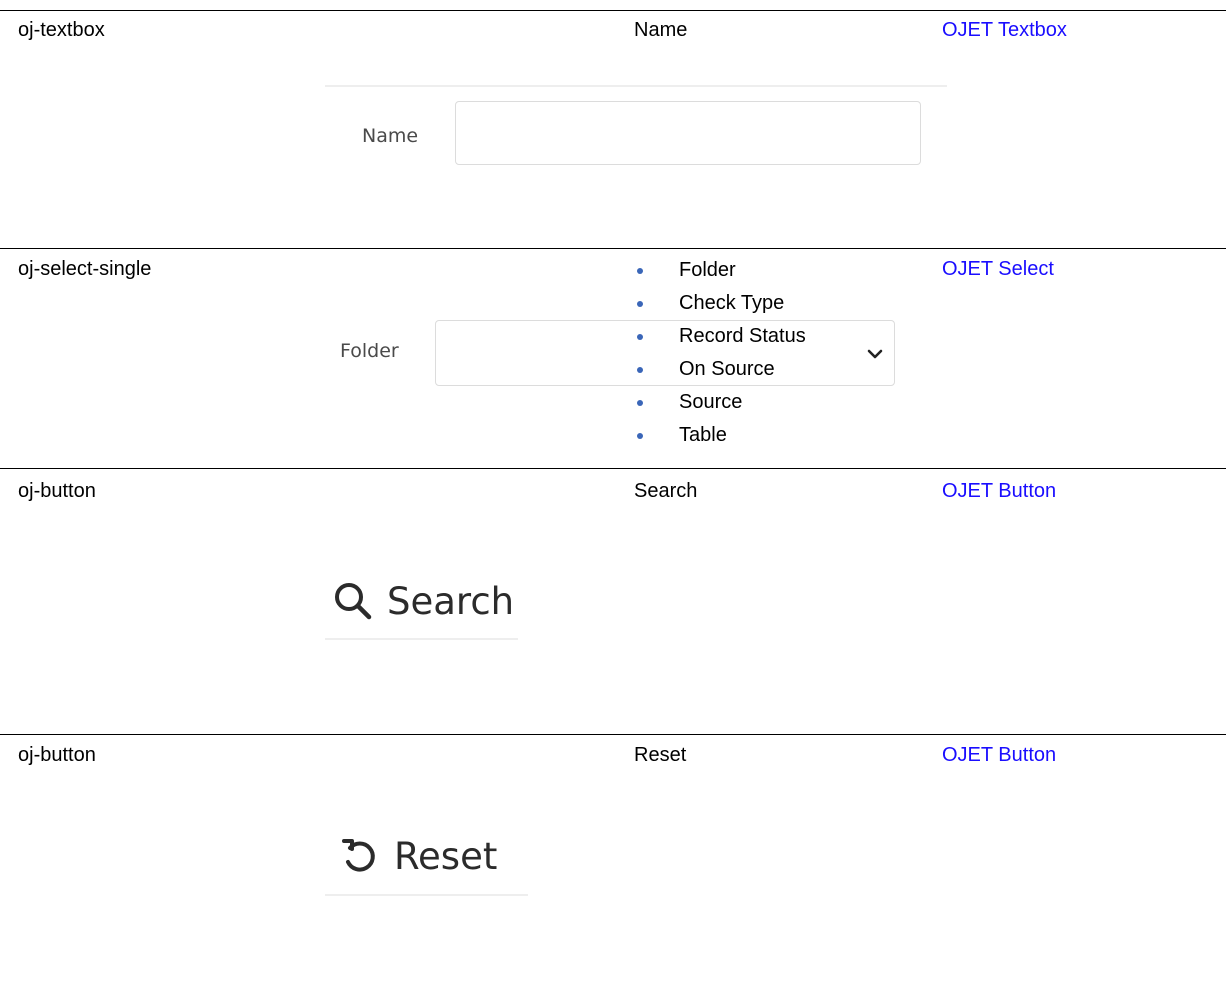  I want to click on reset-icon, so click(358, 855).